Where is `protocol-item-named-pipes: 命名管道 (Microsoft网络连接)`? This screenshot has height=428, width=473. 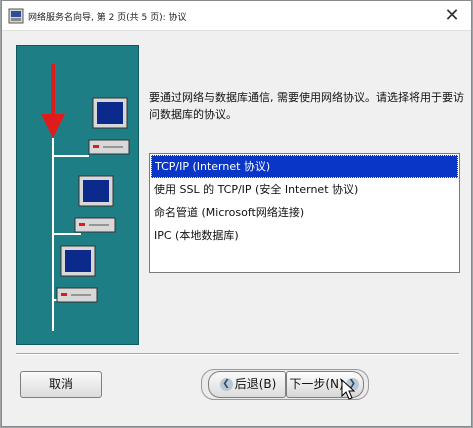
protocol-item-named-pipes: 命名管道 (Microsoft网络连接) is located at coordinates (304, 212).